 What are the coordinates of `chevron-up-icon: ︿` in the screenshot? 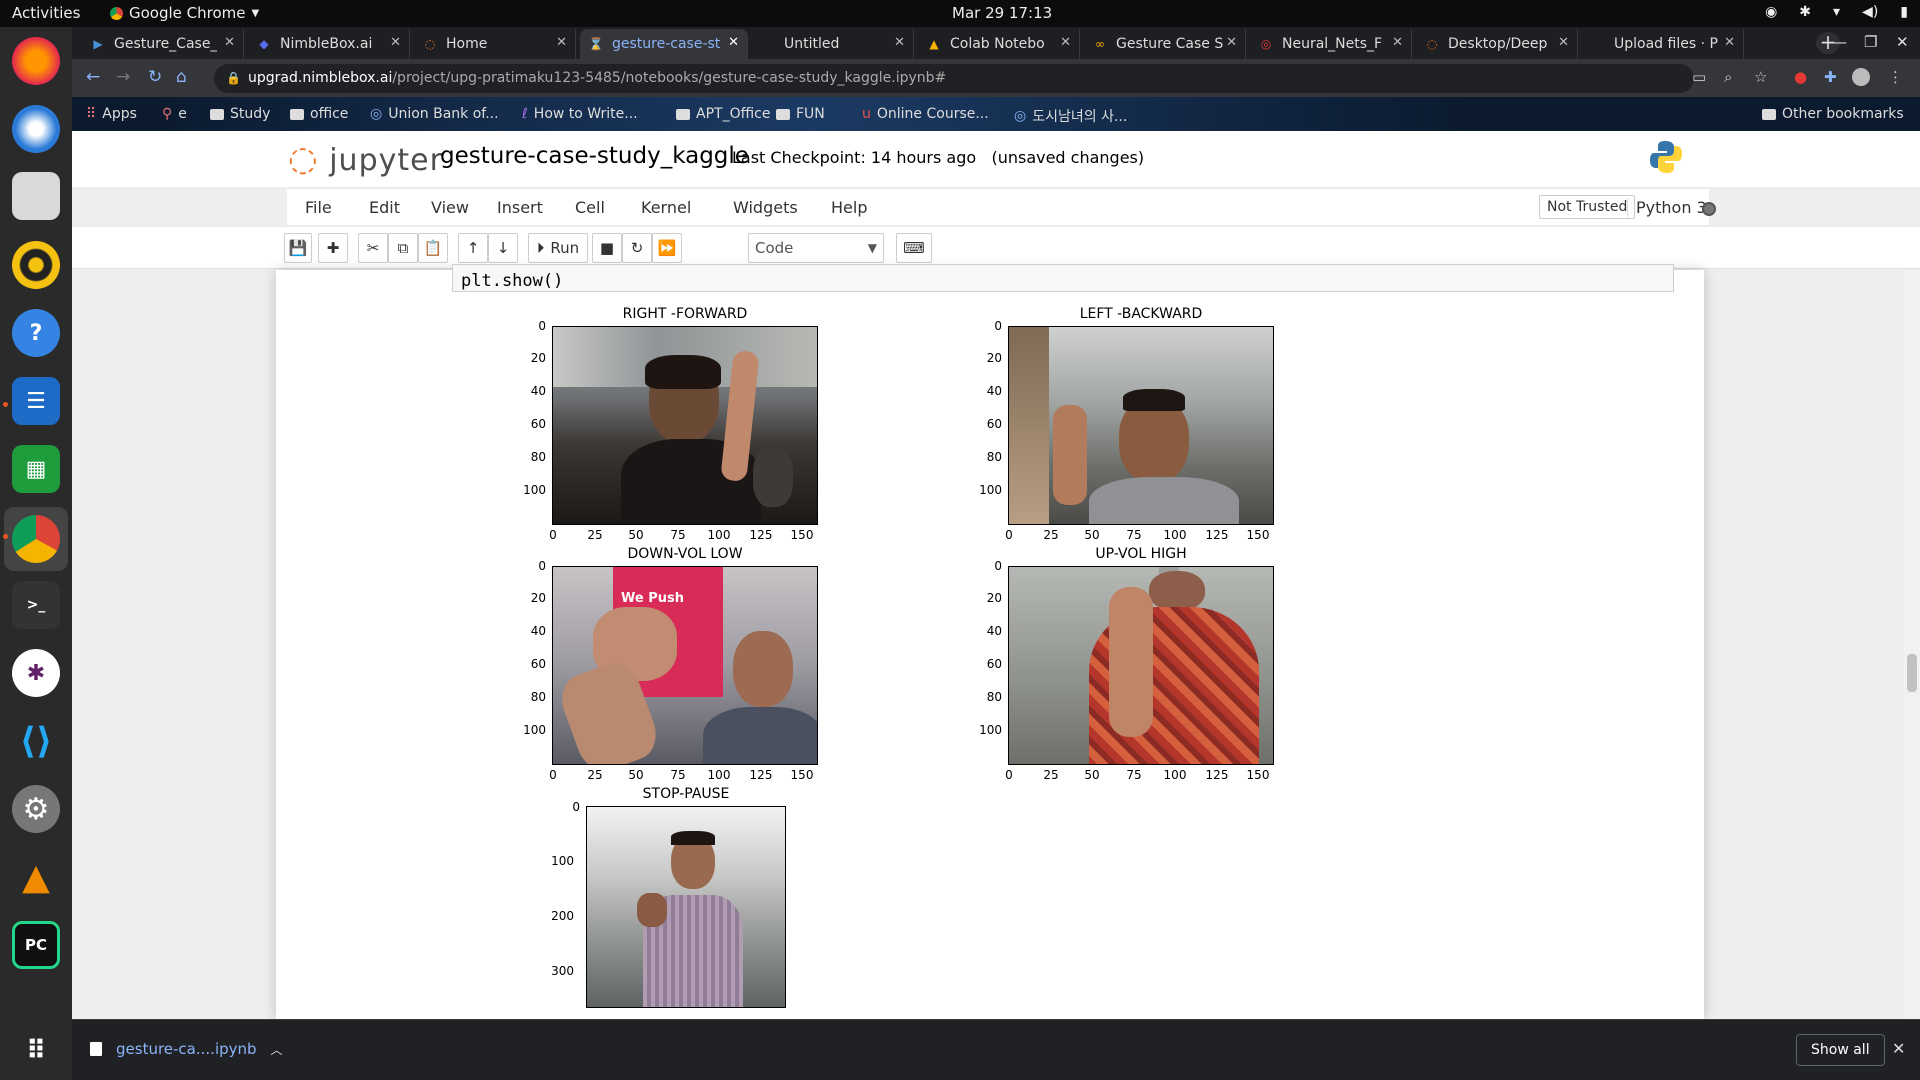 It's located at (277, 1049).